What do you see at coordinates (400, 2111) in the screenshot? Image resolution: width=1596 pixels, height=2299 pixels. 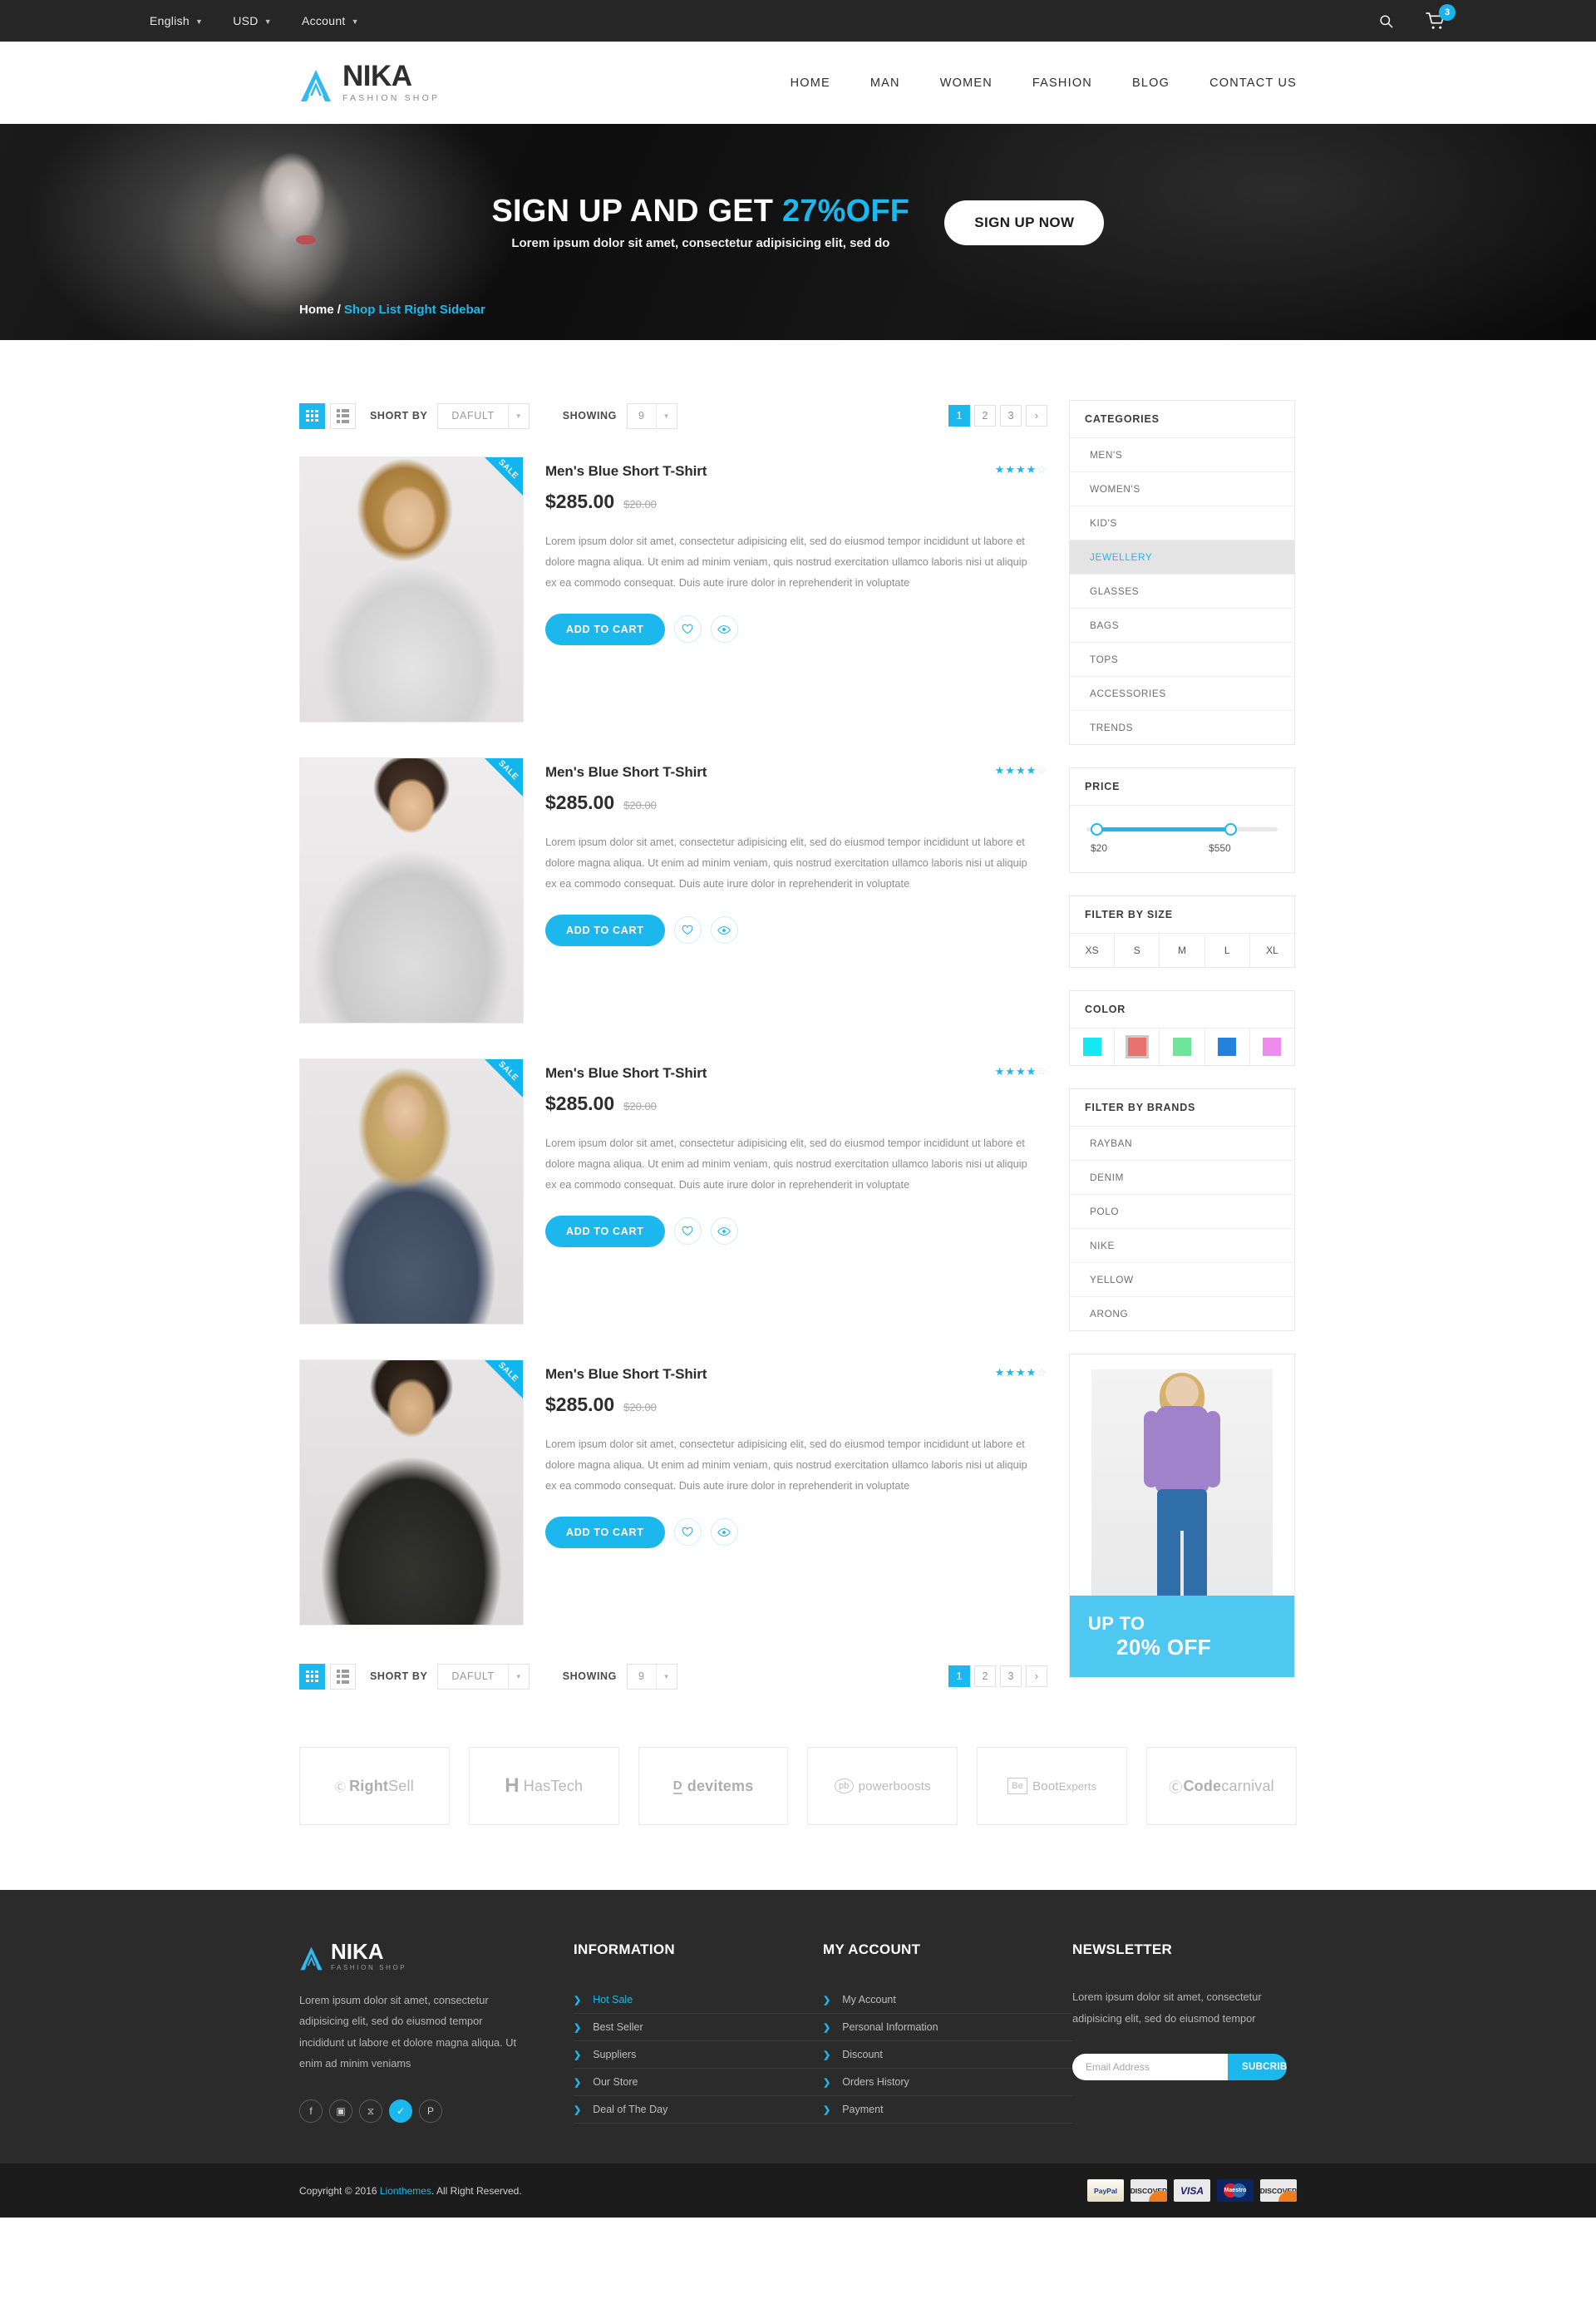 I see `twitter-icon: ✓` at bounding box center [400, 2111].